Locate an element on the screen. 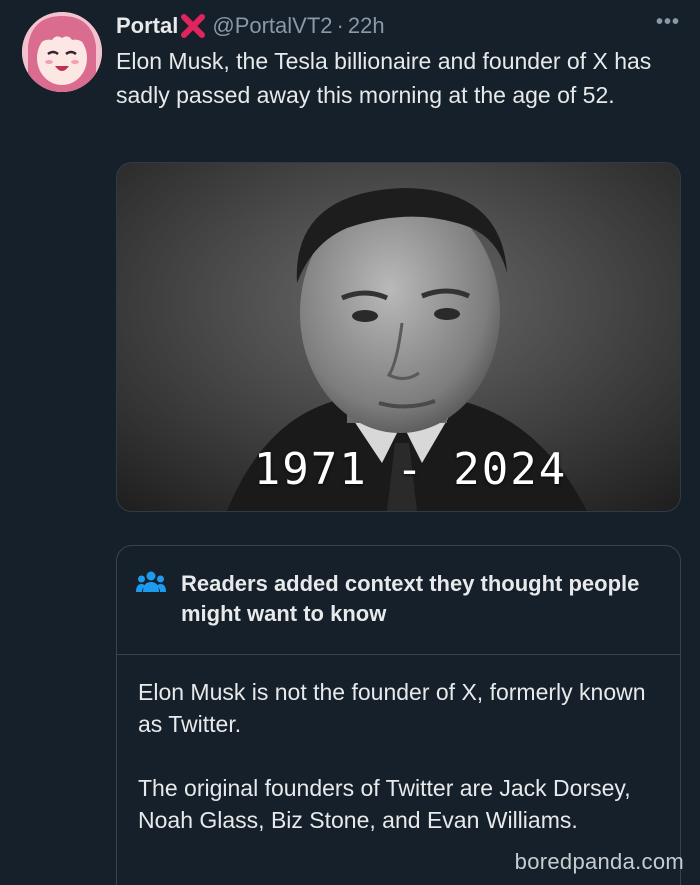 The width and height of the screenshot is (700, 885). people-group-icon is located at coordinates (151, 581).